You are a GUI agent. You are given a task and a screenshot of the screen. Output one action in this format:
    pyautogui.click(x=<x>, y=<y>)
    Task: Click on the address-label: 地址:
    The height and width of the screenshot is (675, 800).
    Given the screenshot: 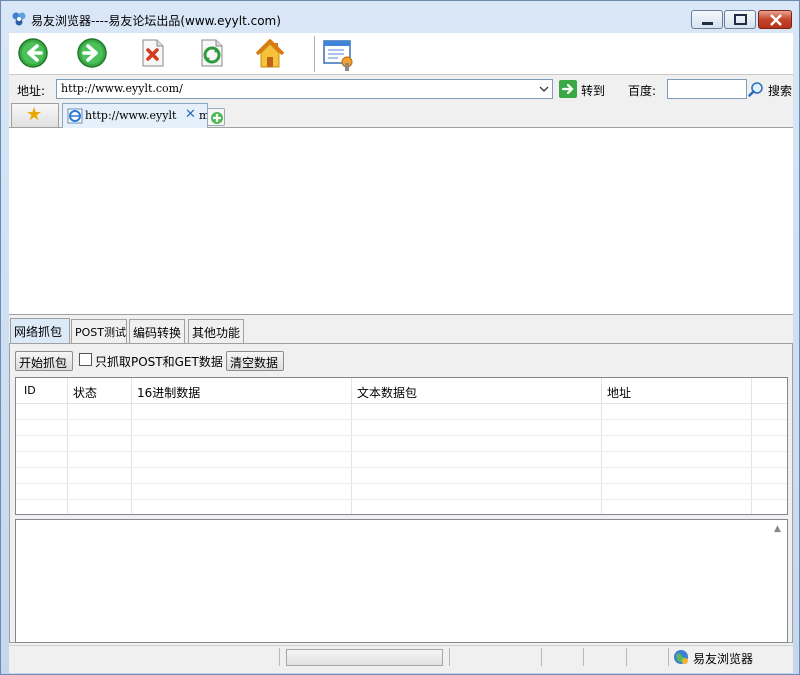 What is the action you would take?
    pyautogui.click(x=31, y=91)
    